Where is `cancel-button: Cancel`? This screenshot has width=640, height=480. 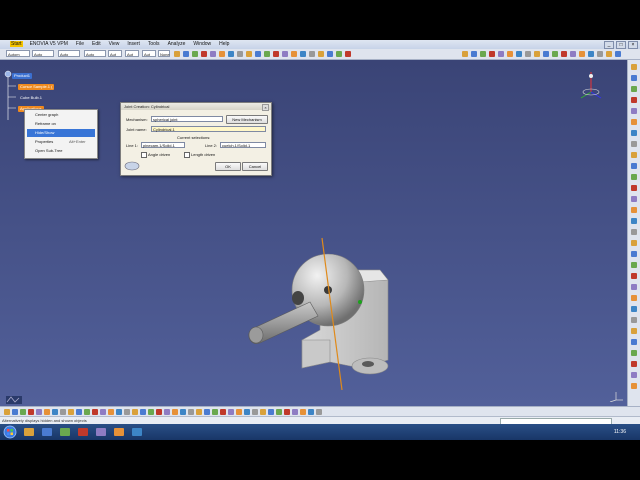 cancel-button: Cancel is located at coordinates (255, 166).